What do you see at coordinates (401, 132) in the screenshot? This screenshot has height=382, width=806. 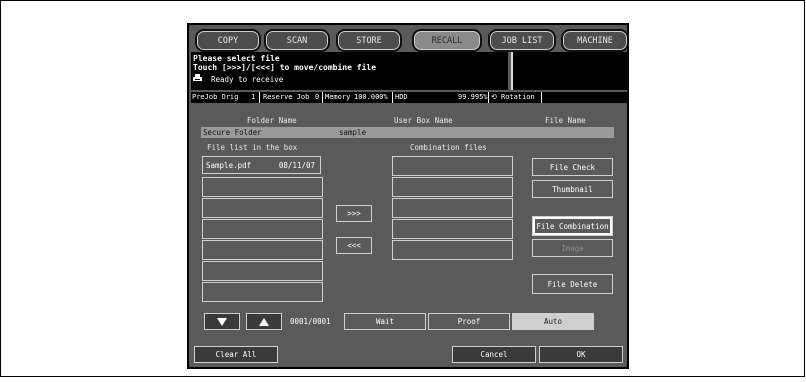 I see `user-box-name-value: sample` at bounding box center [401, 132].